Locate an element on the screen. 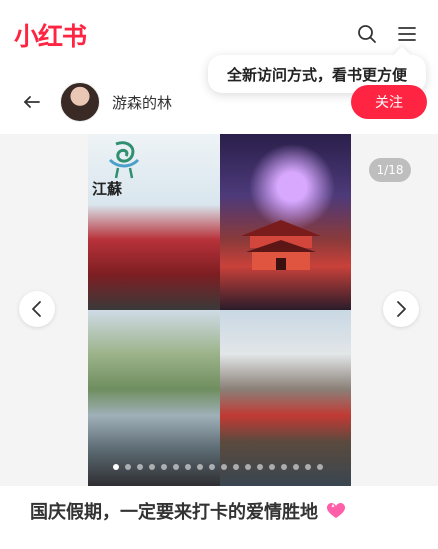 This screenshot has height=549, width=438. image-tile-lake is located at coordinates (154, 398).